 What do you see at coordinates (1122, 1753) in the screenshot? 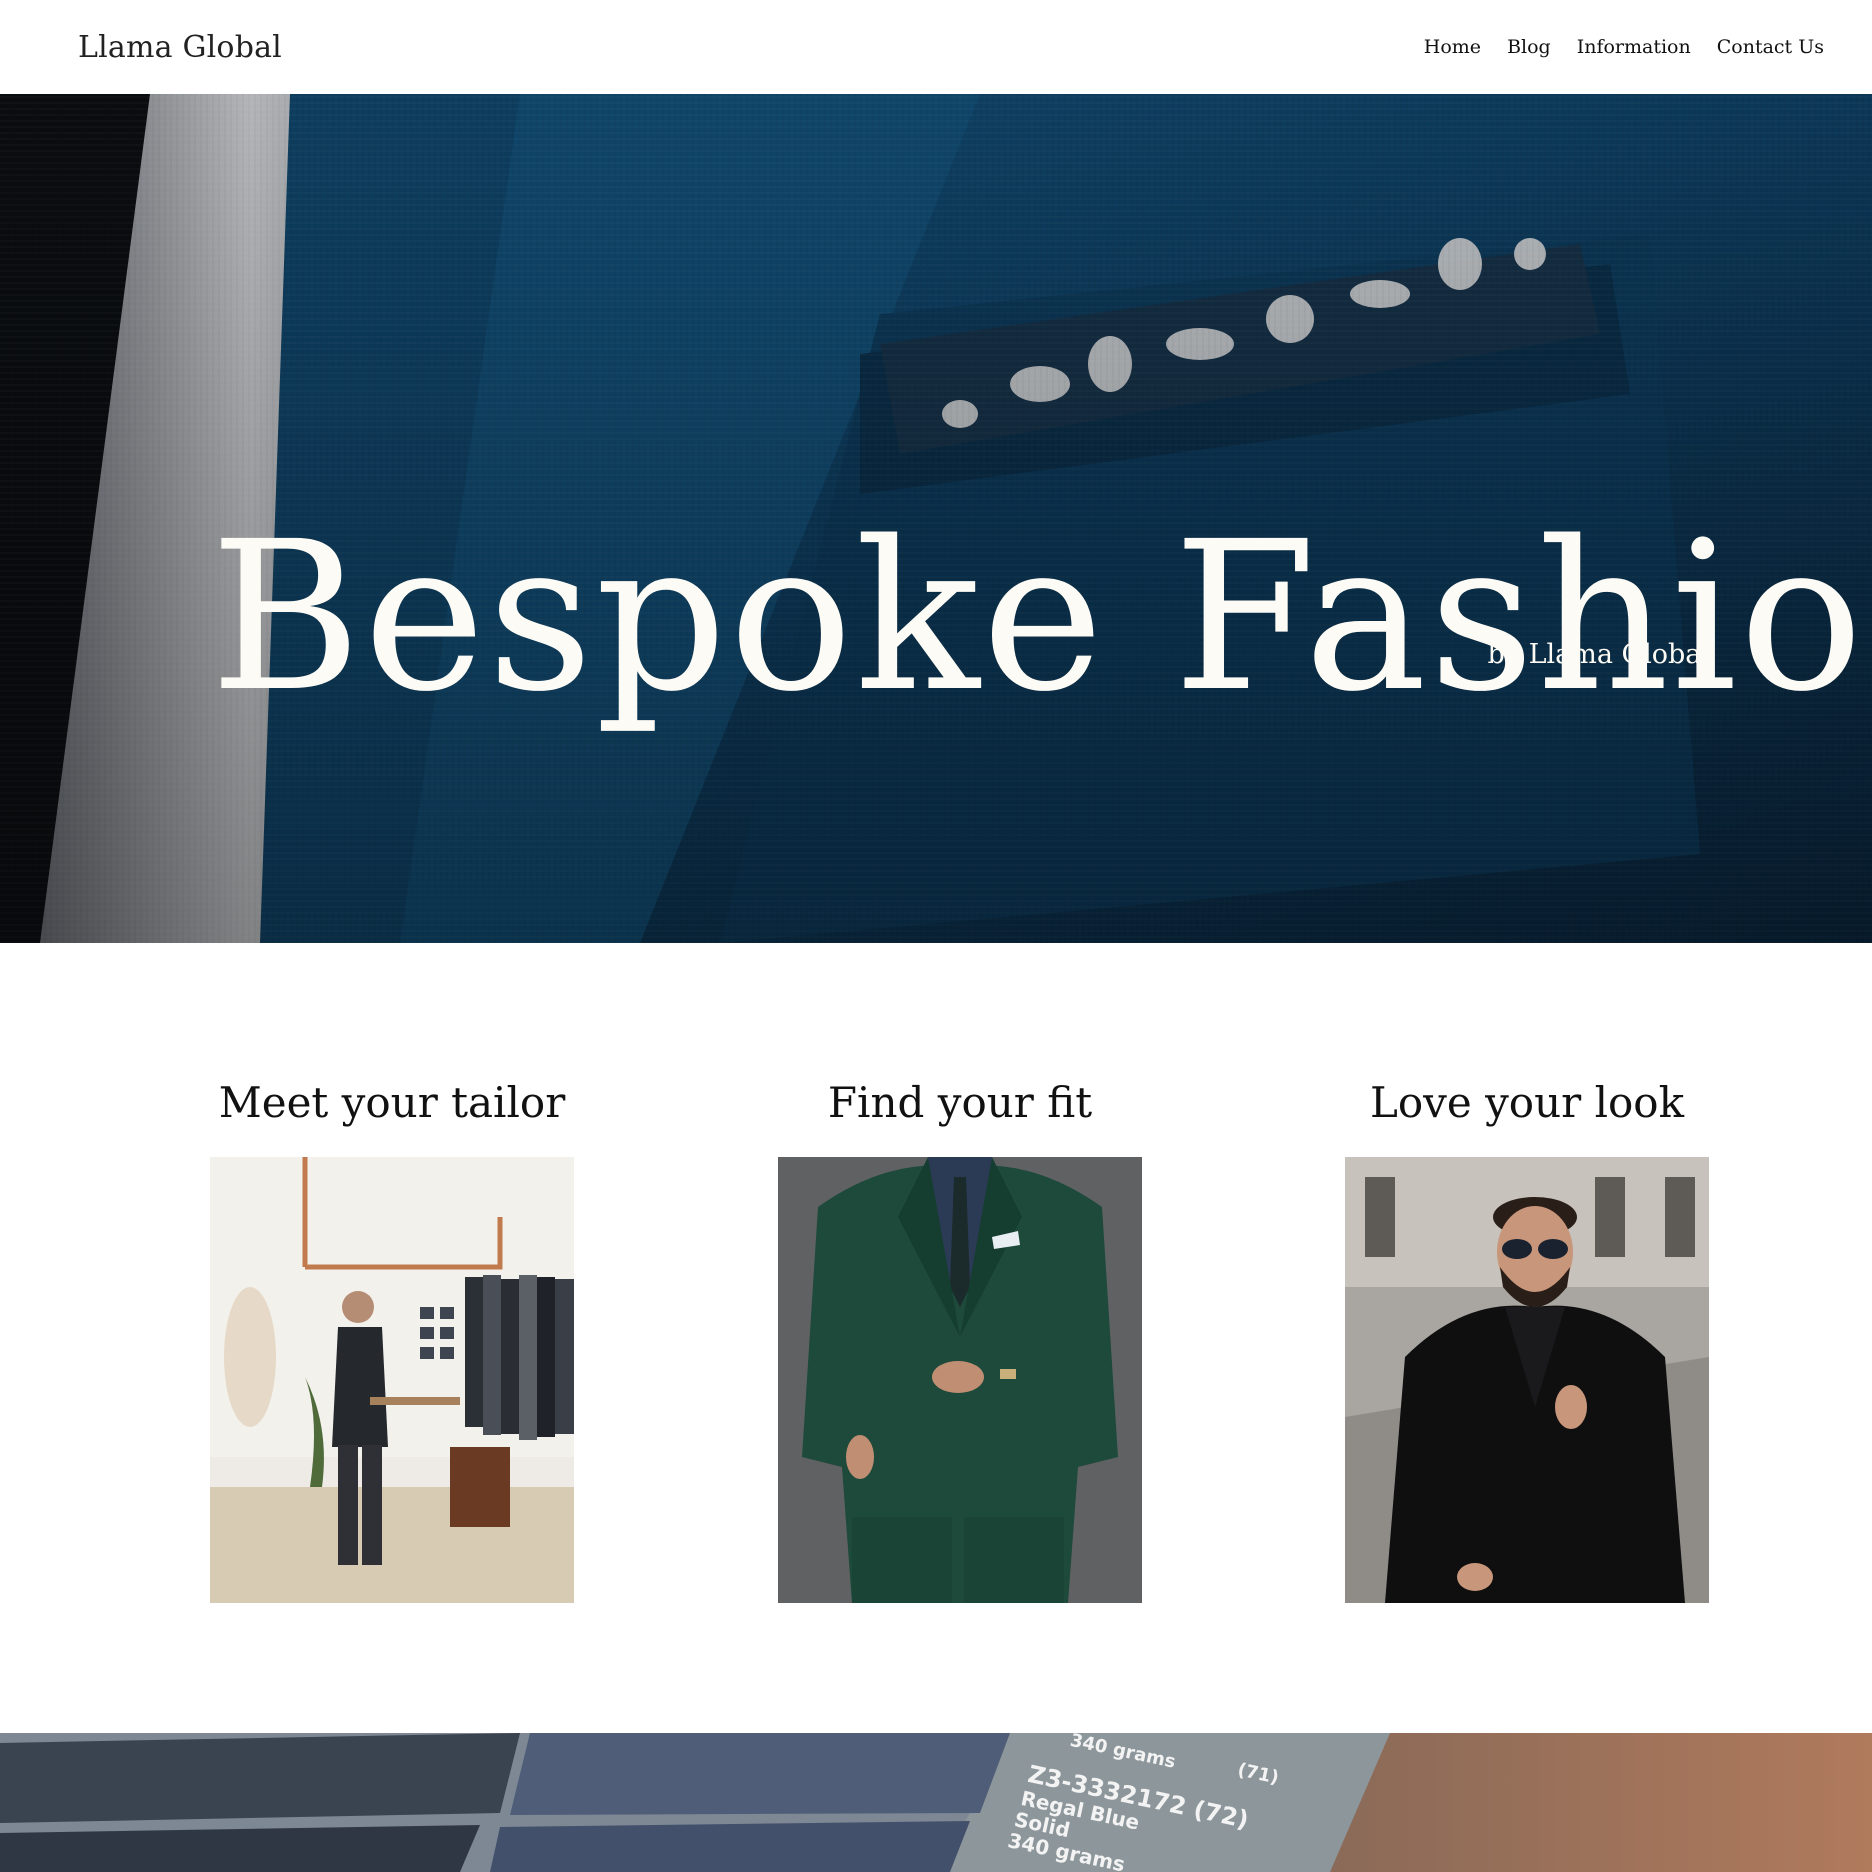
I see `swatch-weight-top: 340 grams` at bounding box center [1122, 1753].